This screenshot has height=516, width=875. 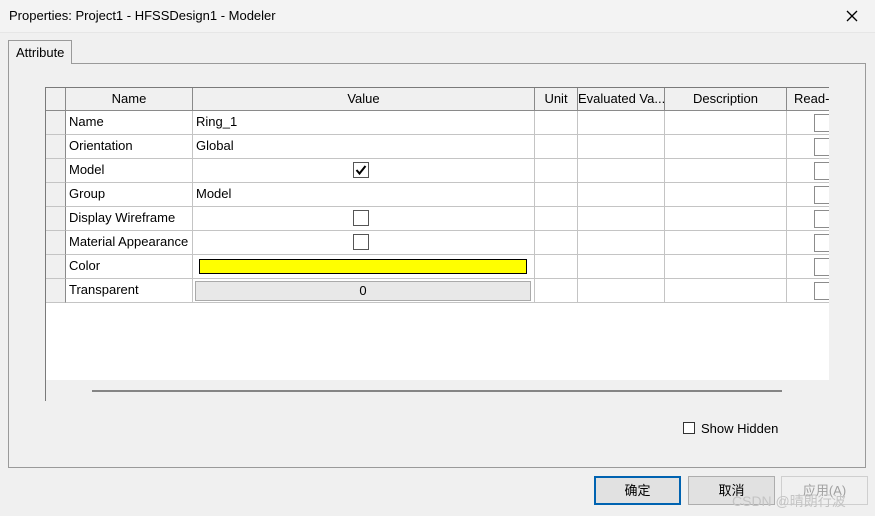 I want to click on tab-attribute: Attribute, so click(x=40, y=52).